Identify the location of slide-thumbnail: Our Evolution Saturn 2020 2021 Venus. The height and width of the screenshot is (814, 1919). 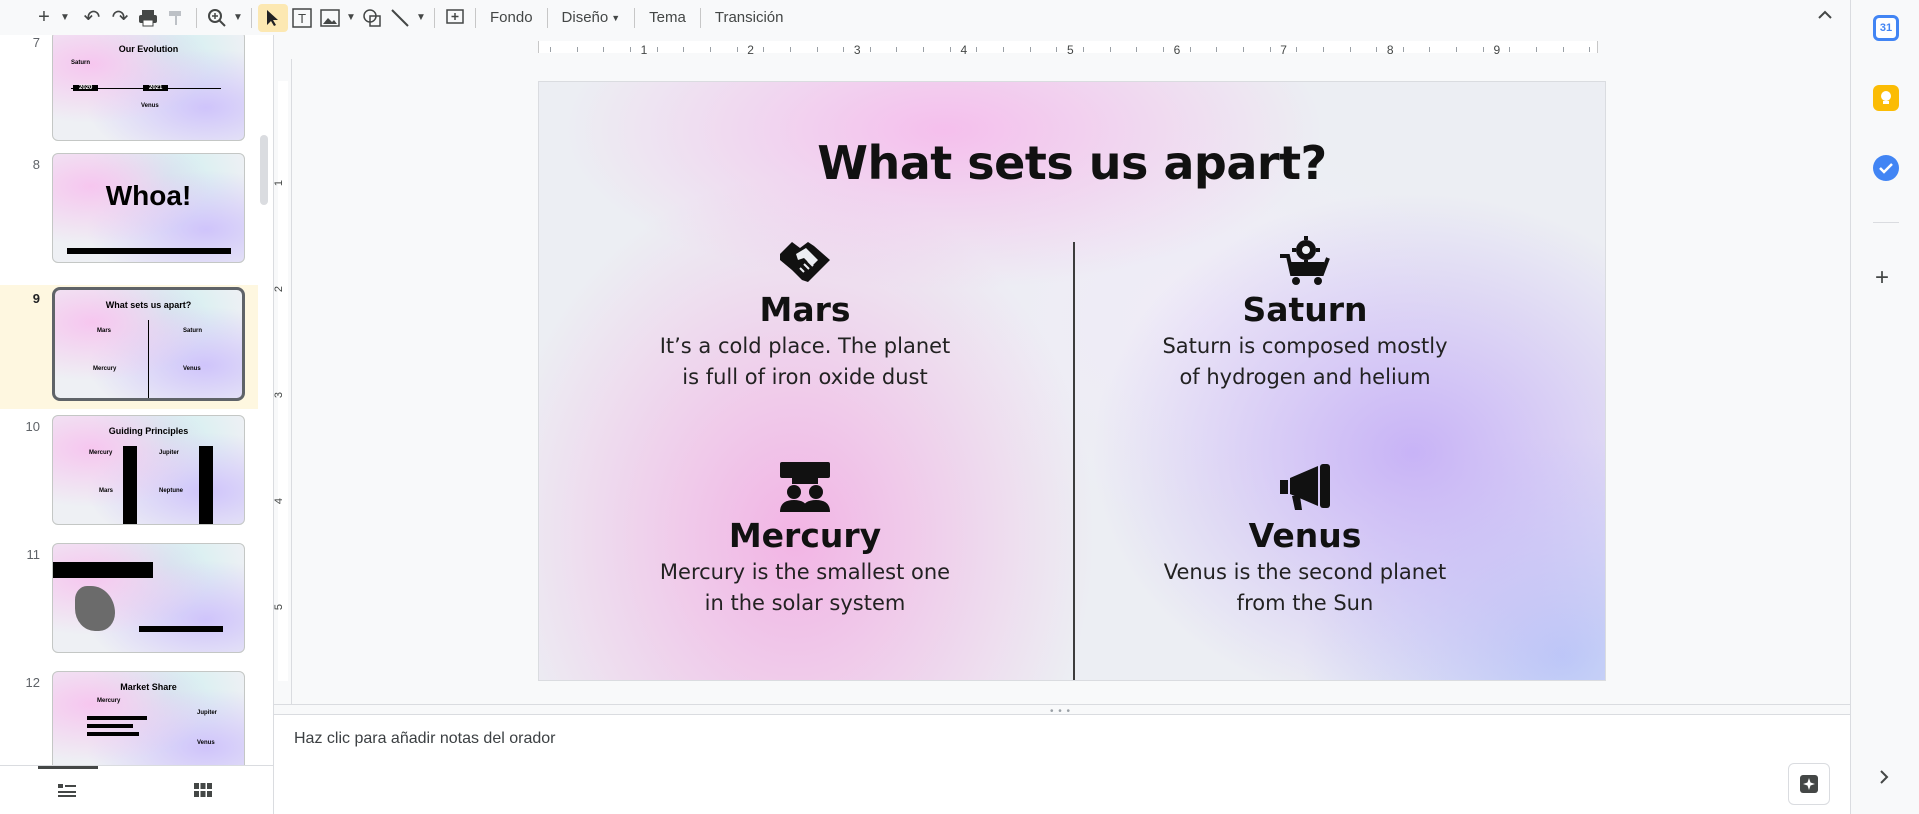
(148, 88).